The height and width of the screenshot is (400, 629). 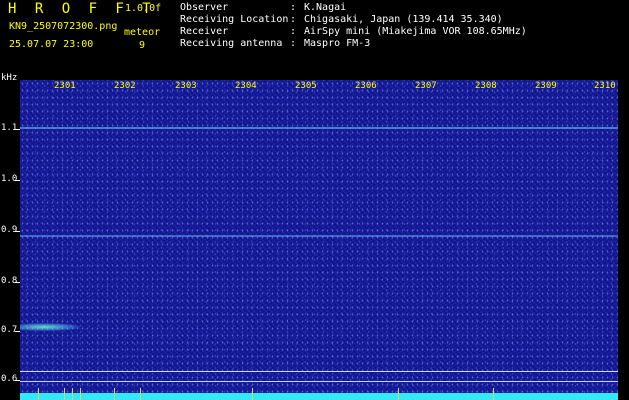 What do you see at coordinates (50, 327) in the screenshot?
I see `meteor-echo` at bounding box center [50, 327].